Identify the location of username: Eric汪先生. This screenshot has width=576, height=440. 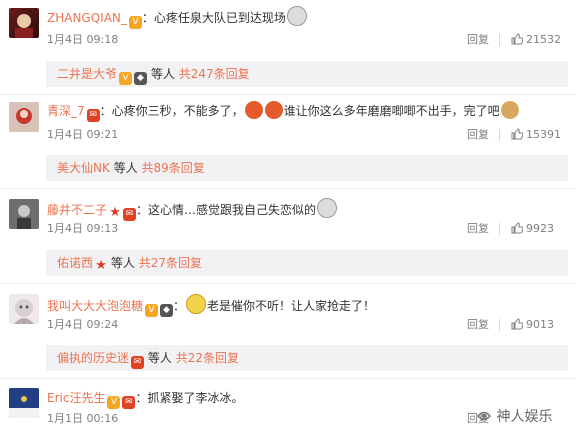
(76, 398).